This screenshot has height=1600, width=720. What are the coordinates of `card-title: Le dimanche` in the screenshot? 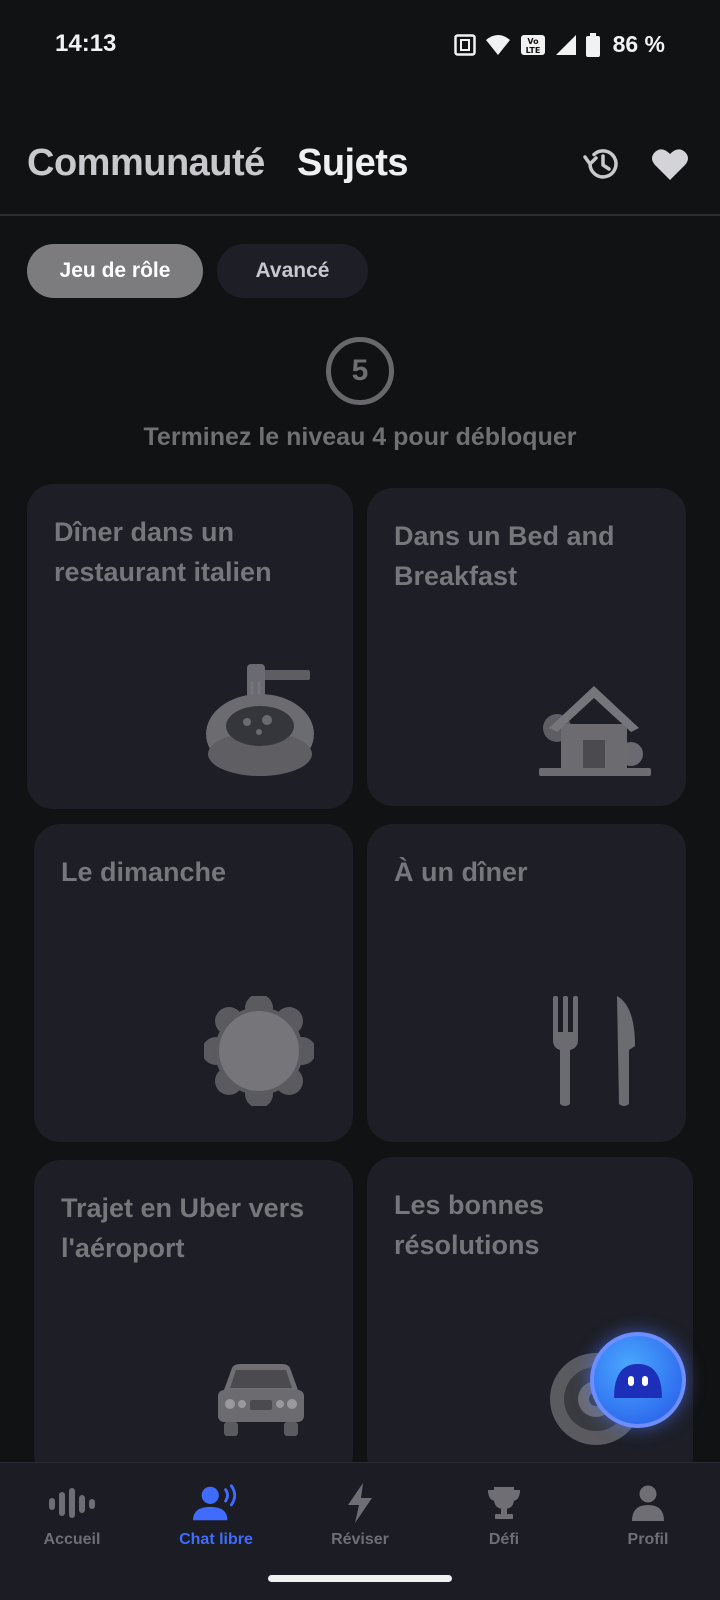 It's located at (144, 872).